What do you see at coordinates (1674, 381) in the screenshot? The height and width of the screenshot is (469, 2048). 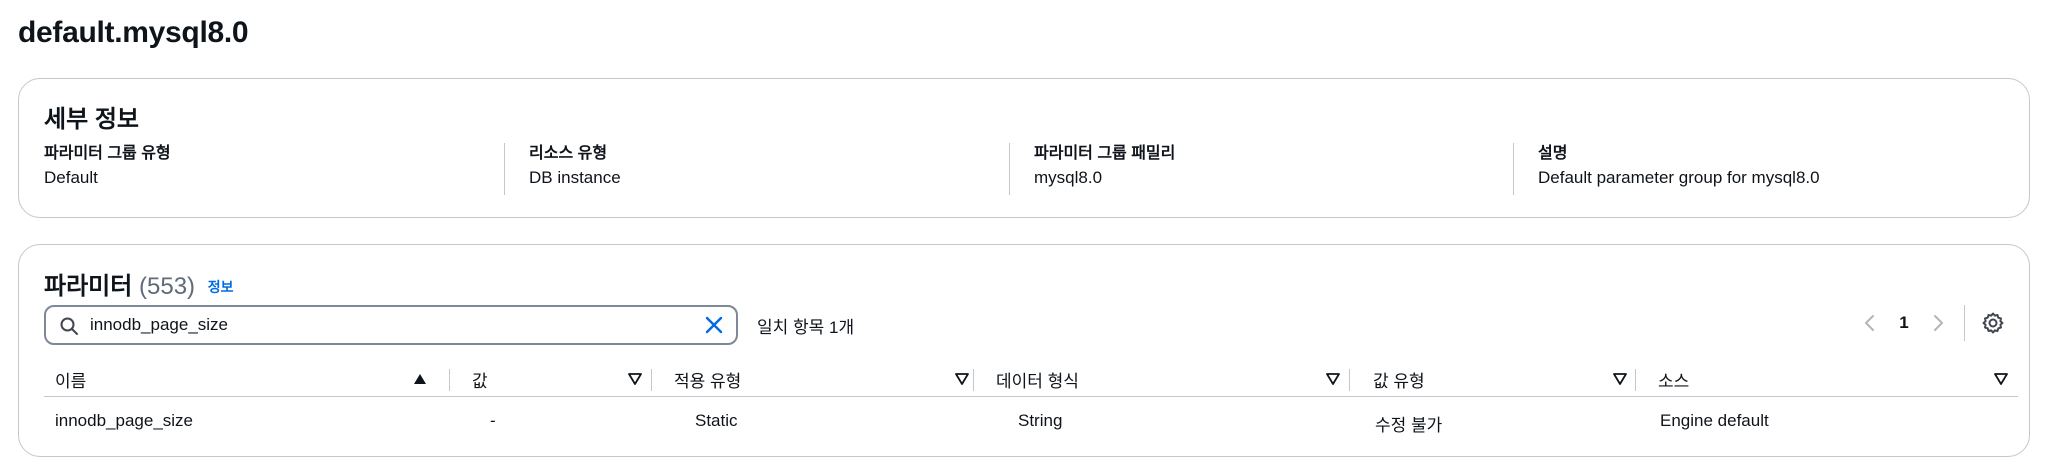 I see `column-header-label: 소스` at bounding box center [1674, 381].